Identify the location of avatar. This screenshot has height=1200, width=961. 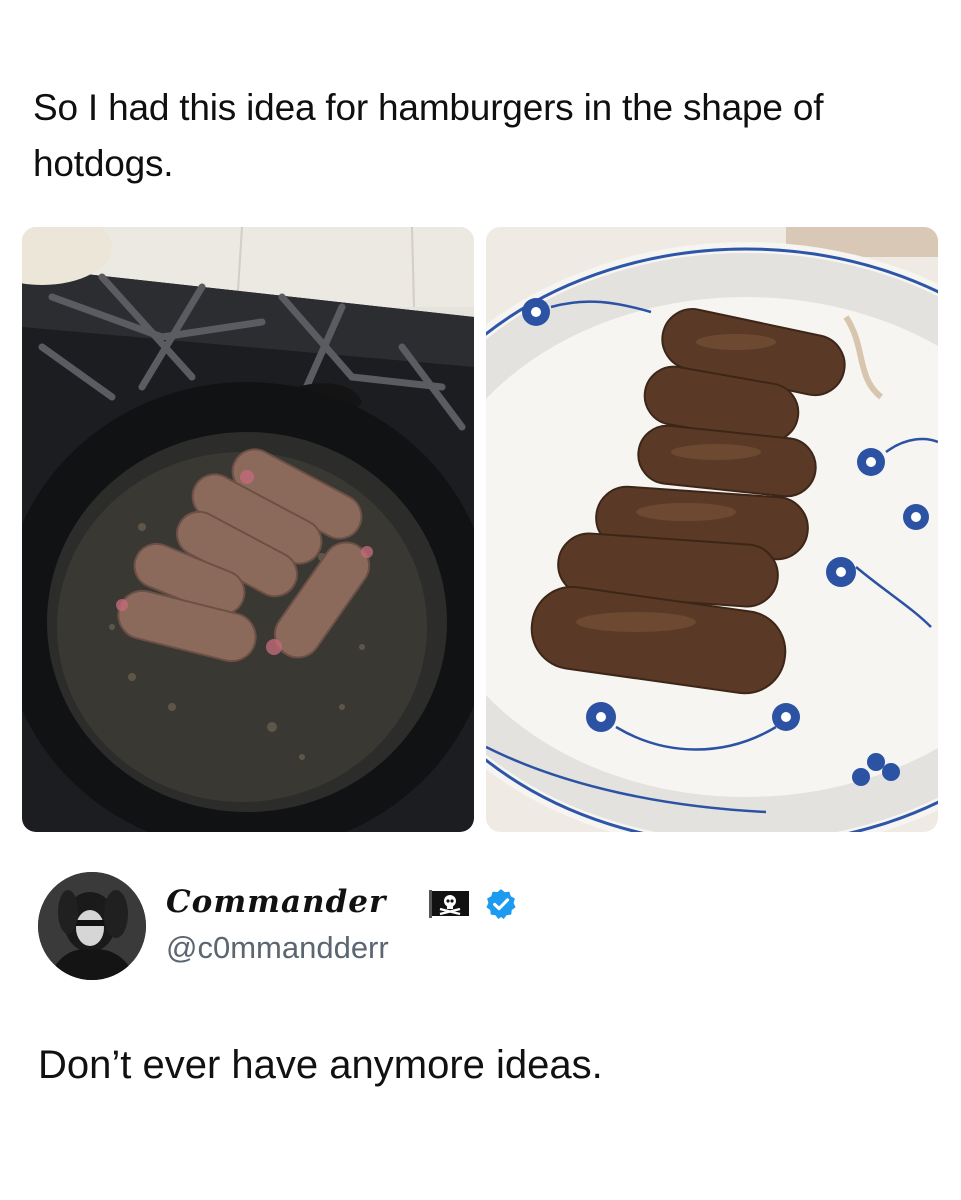
(92, 926).